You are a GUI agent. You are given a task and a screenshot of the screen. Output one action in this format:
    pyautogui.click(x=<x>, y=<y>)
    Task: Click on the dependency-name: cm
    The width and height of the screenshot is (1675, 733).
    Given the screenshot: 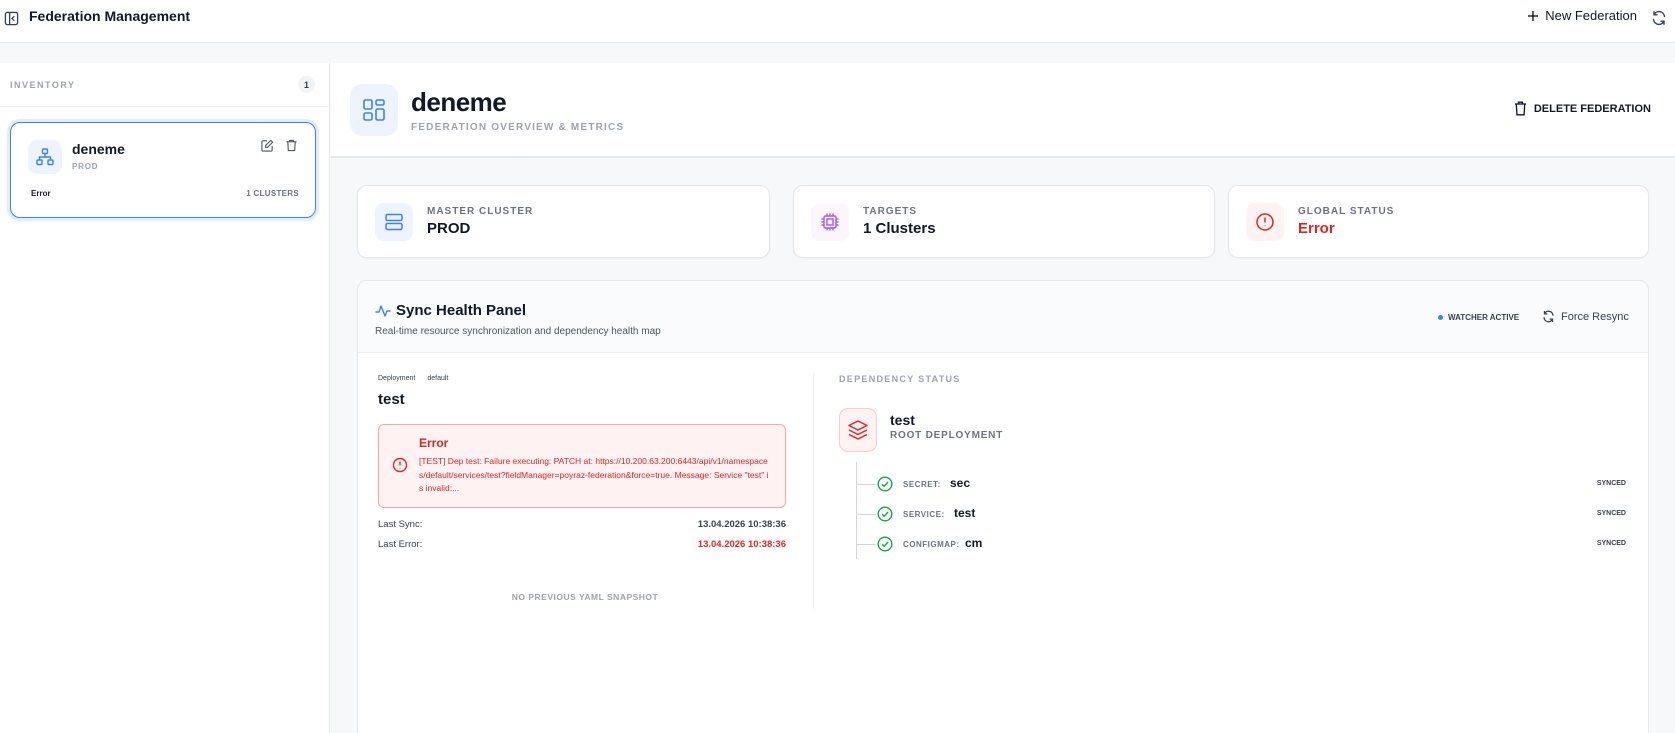 What is the action you would take?
    pyautogui.click(x=974, y=543)
    